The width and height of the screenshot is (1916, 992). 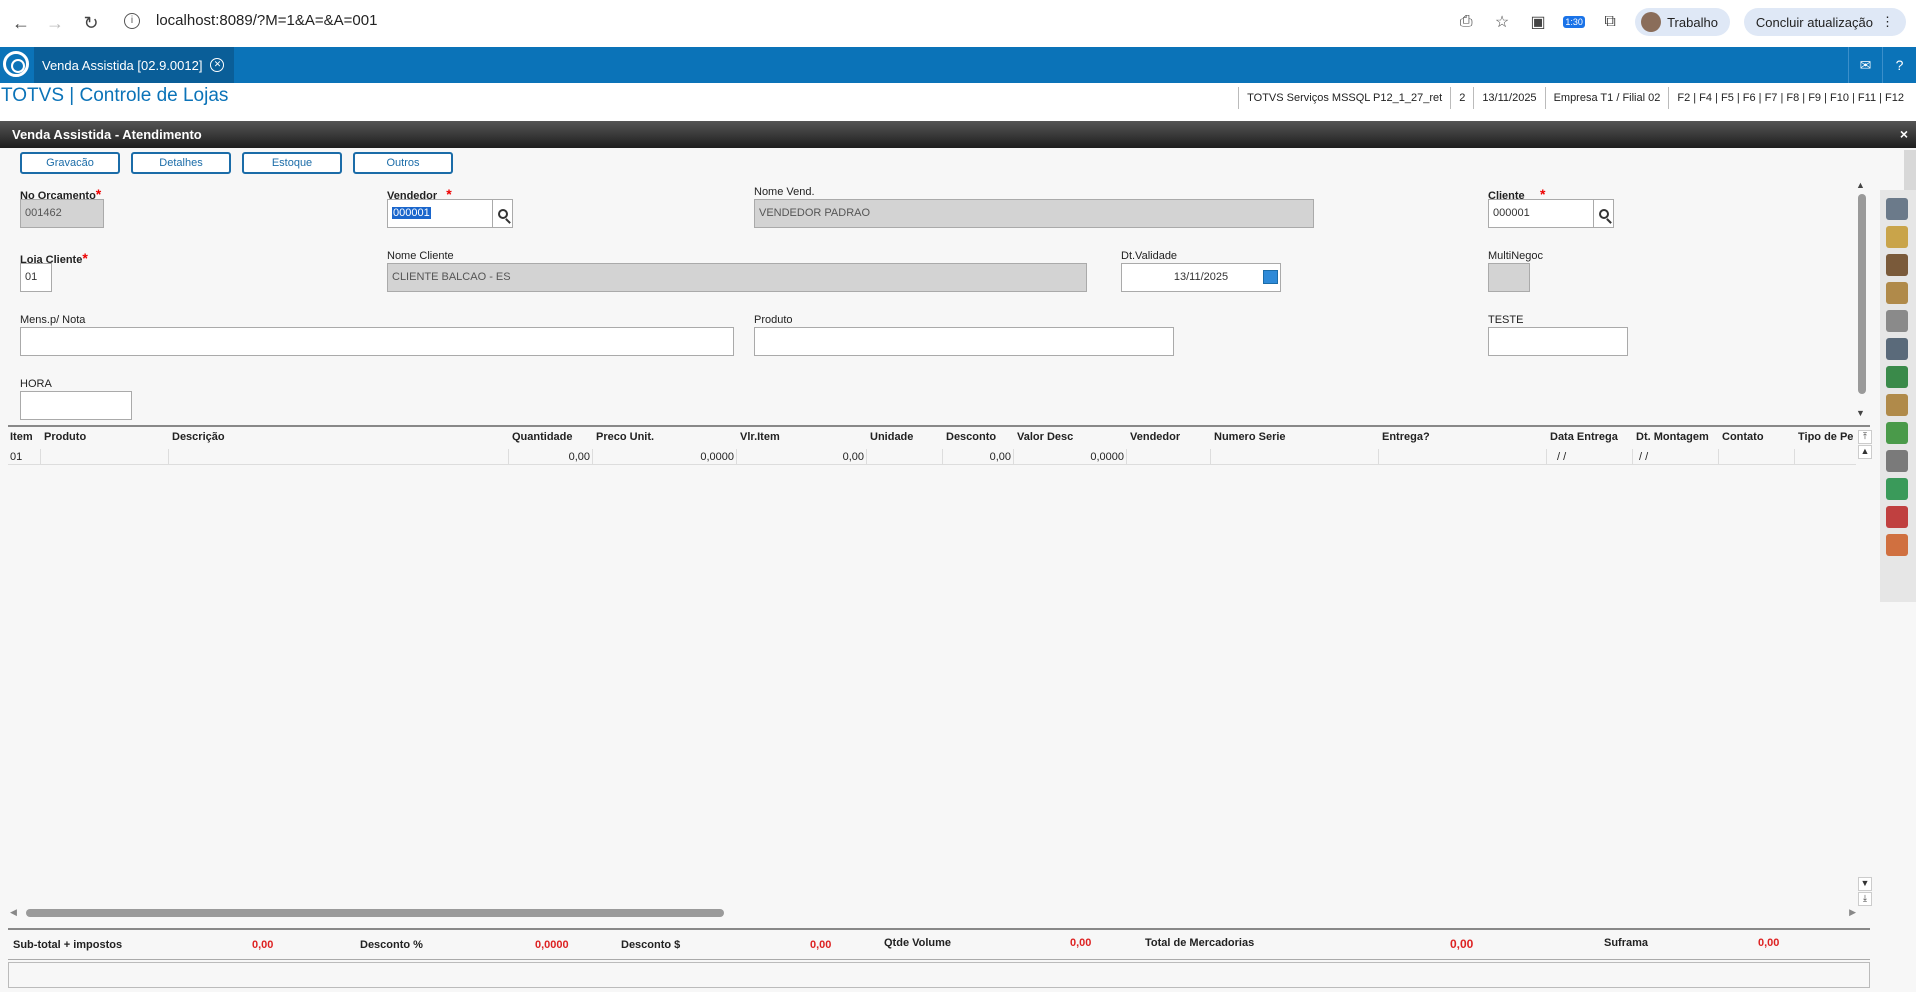 I want to click on cell-data-entrega: / /, so click(x=1590, y=457).